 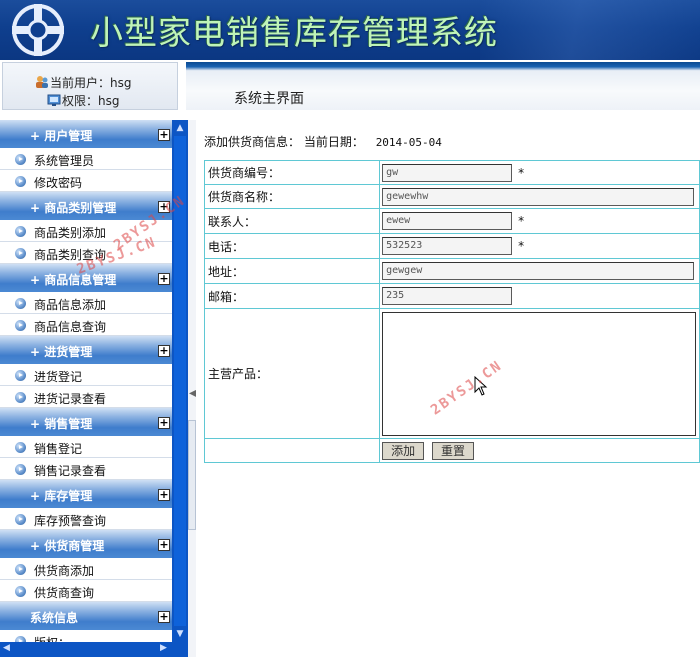 I want to click on name-label: 供货商名称：, so click(x=292, y=196).